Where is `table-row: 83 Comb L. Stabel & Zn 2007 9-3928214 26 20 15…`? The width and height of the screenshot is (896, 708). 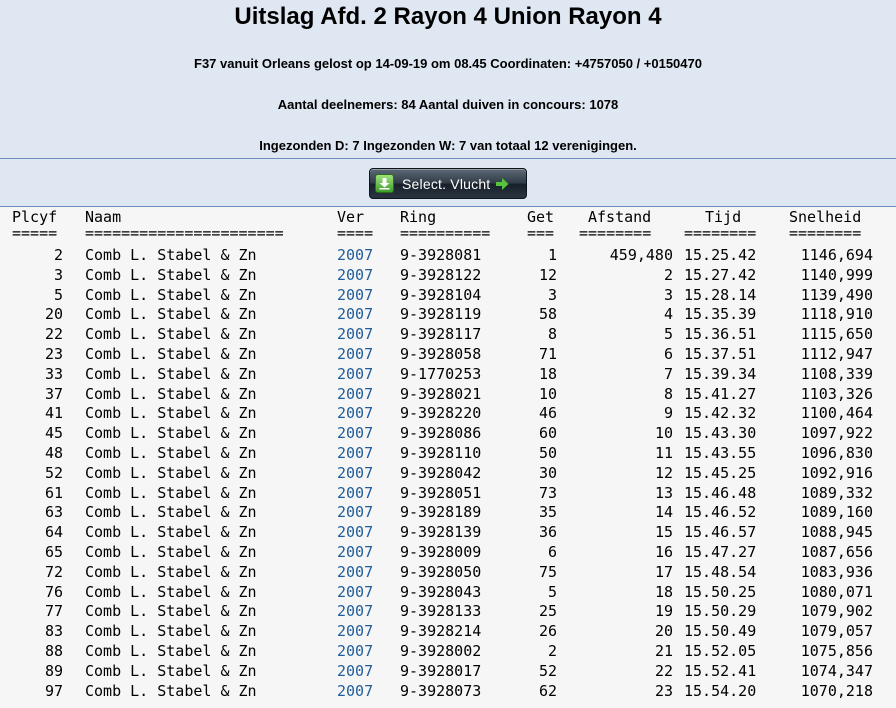
table-row: 83 Comb L. Stabel & Zn 2007 9-3928214 26 20 15… is located at coordinates (448, 632).